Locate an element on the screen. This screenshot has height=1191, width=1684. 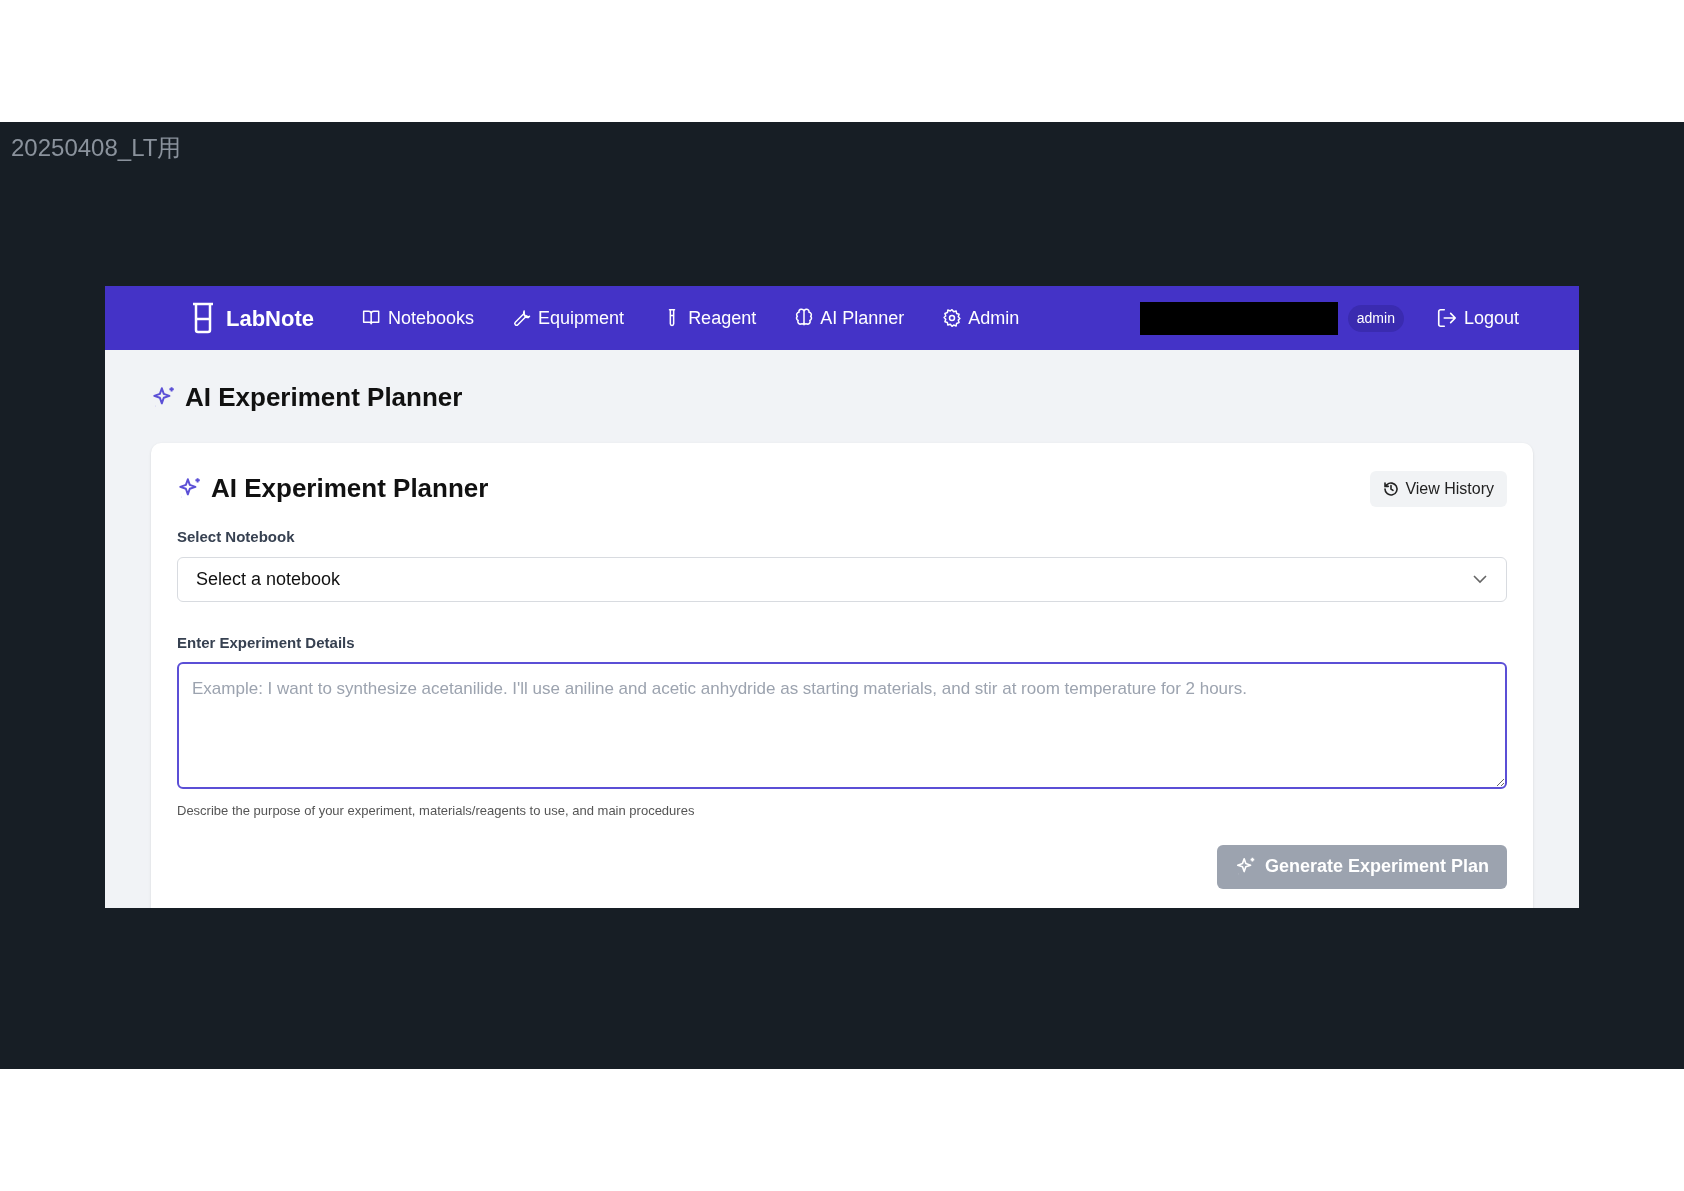
wrench-icon is located at coordinates (522, 318).